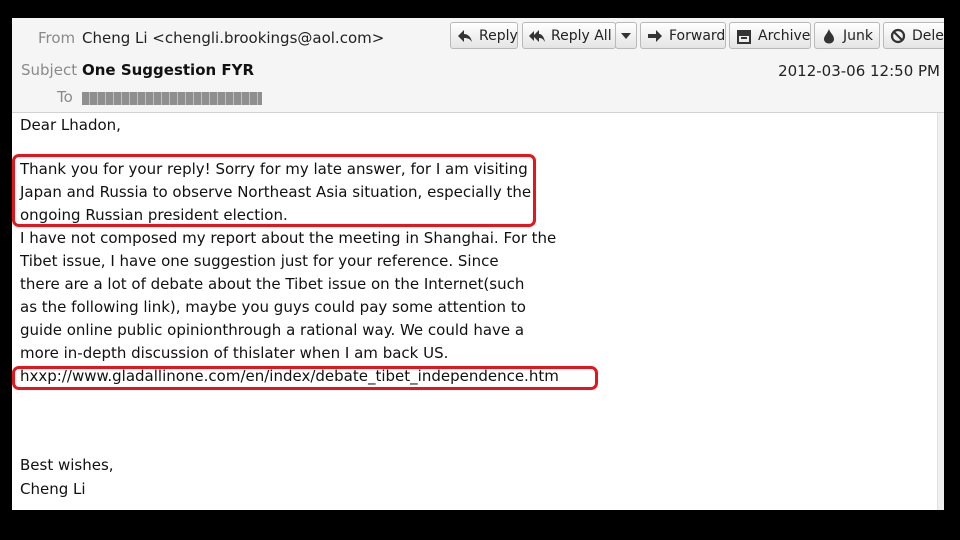 The width and height of the screenshot is (960, 540). Describe the element at coordinates (57, 38) in the screenshot. I see `from-label: From` at that location.